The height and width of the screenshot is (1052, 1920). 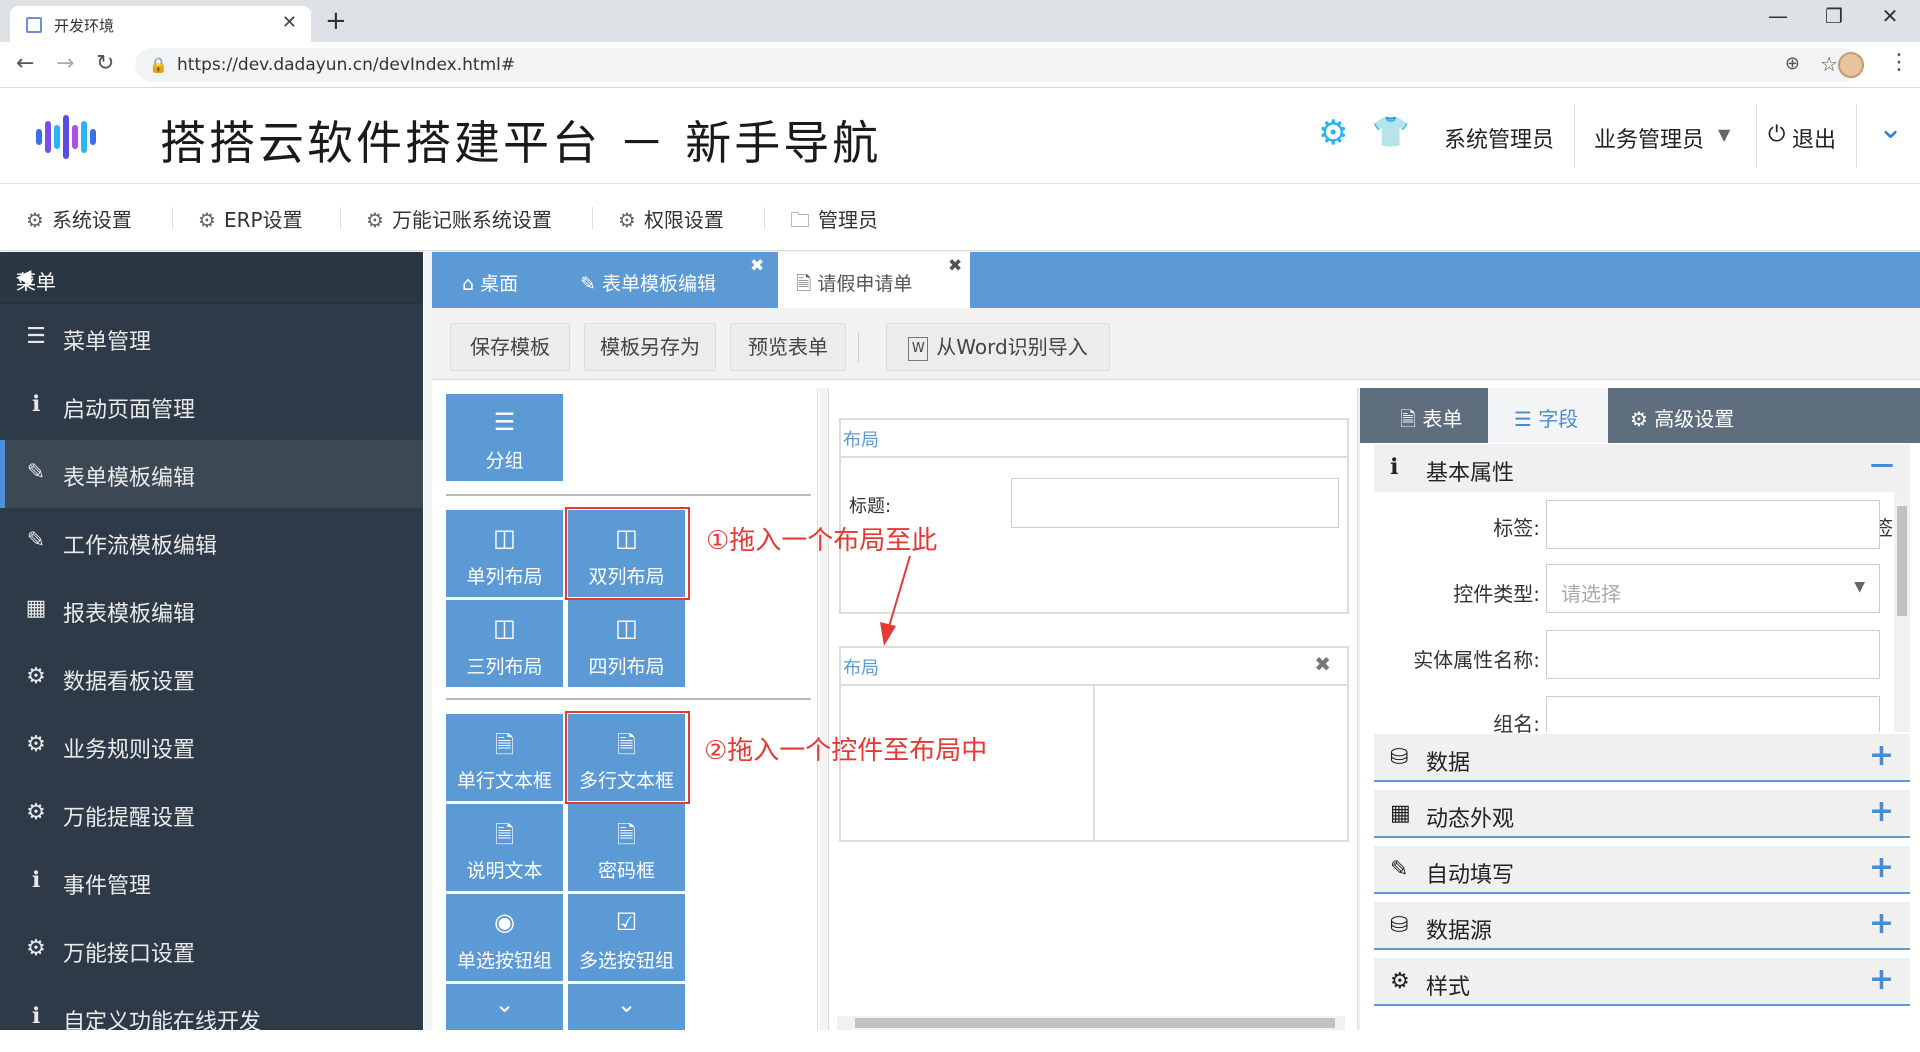 What do you see at coordinates (211, 474) in the screenshot?
I see `sidebar-item-form-template-edit: ✎ 表单模板编辑` at bounding box center [211, 474].